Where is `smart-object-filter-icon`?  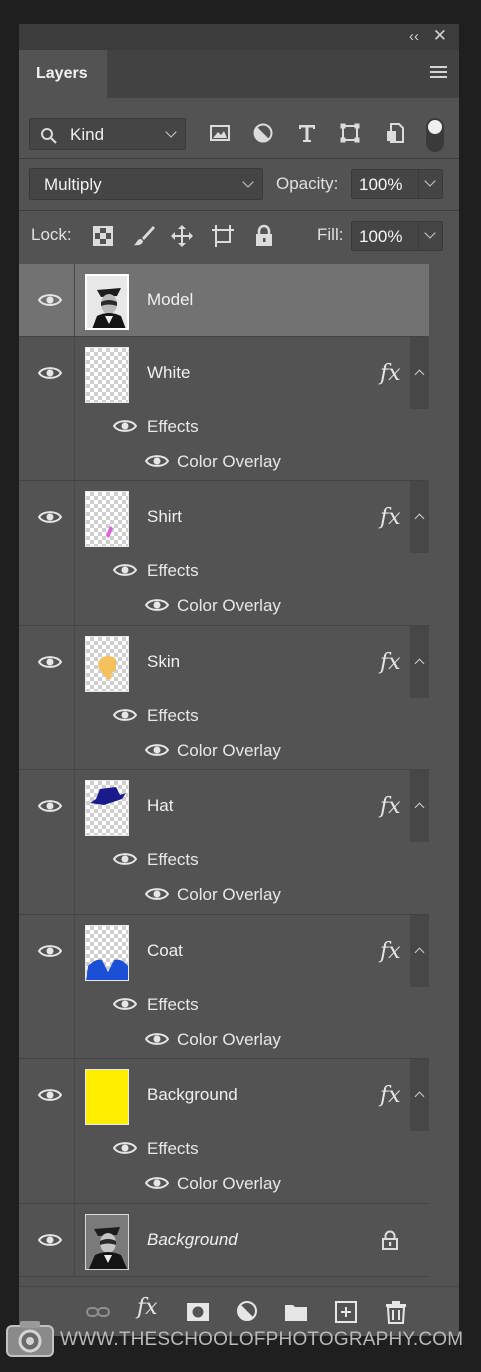 smart-object-filter-icon is located at coordinates (395, 133).